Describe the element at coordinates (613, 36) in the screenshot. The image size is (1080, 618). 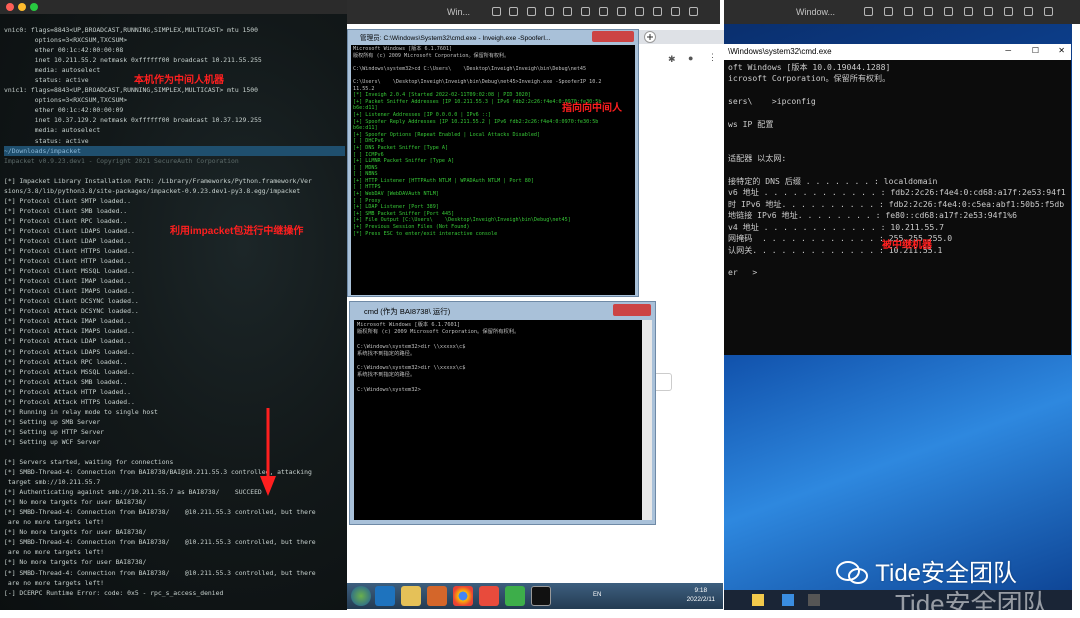
I see `window-controls` at that location.